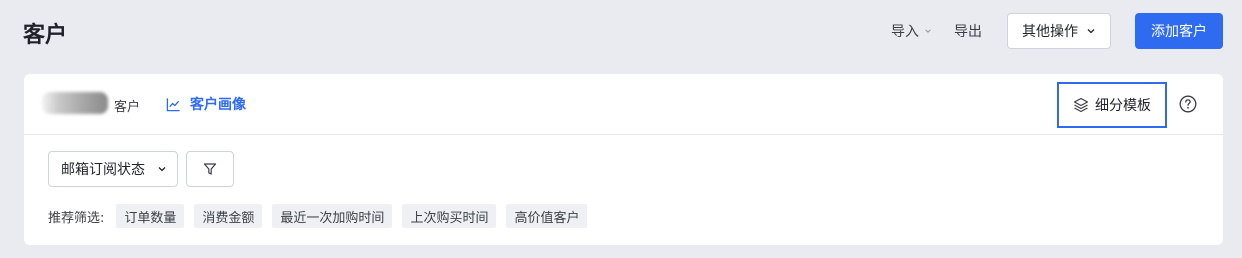 The height and width of the screenshot is (258, 1242). What do you see at coordinates (127, 107) in the screenshot?
I see `customer-count-suffix: 客户` at bounding box center [127, 107].